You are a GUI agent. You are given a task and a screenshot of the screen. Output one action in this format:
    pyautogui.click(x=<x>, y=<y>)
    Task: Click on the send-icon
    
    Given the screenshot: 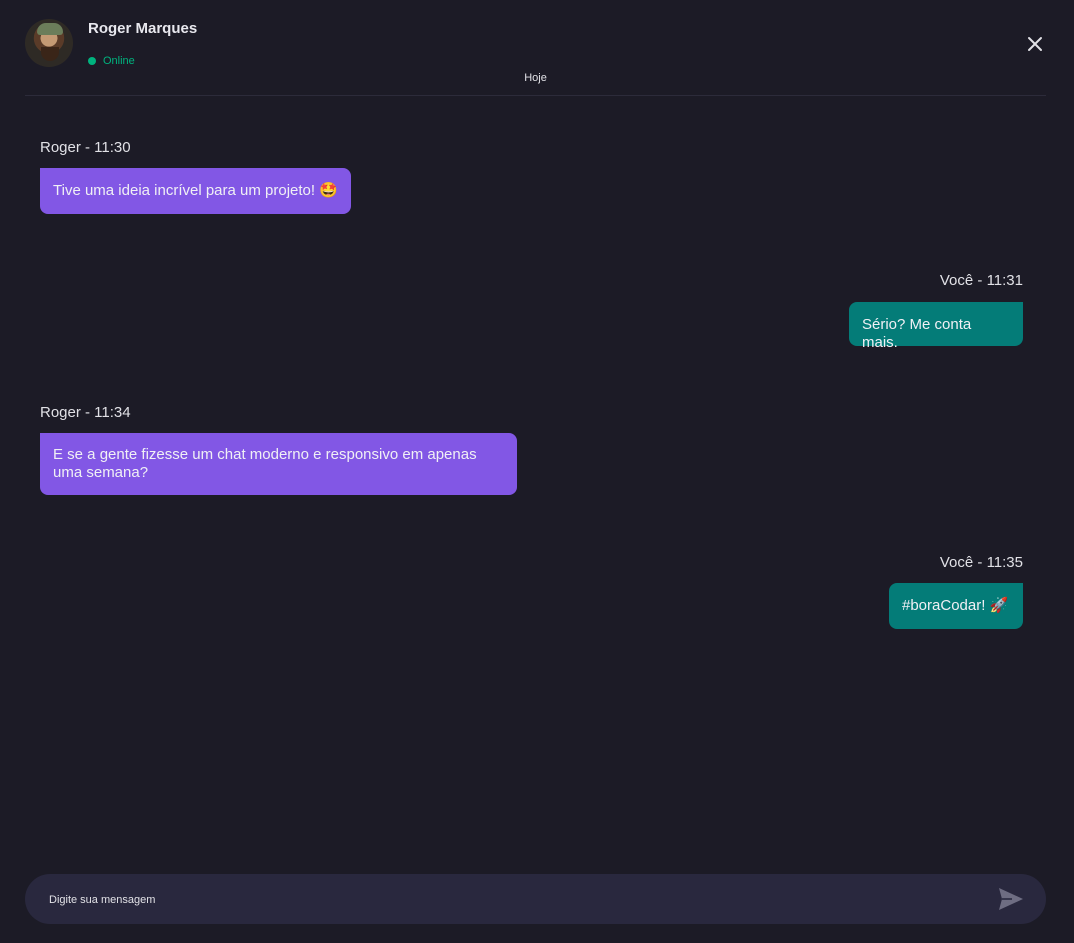 What is the action you would take?
    pyautogui.click(x=1011, y=899)
    